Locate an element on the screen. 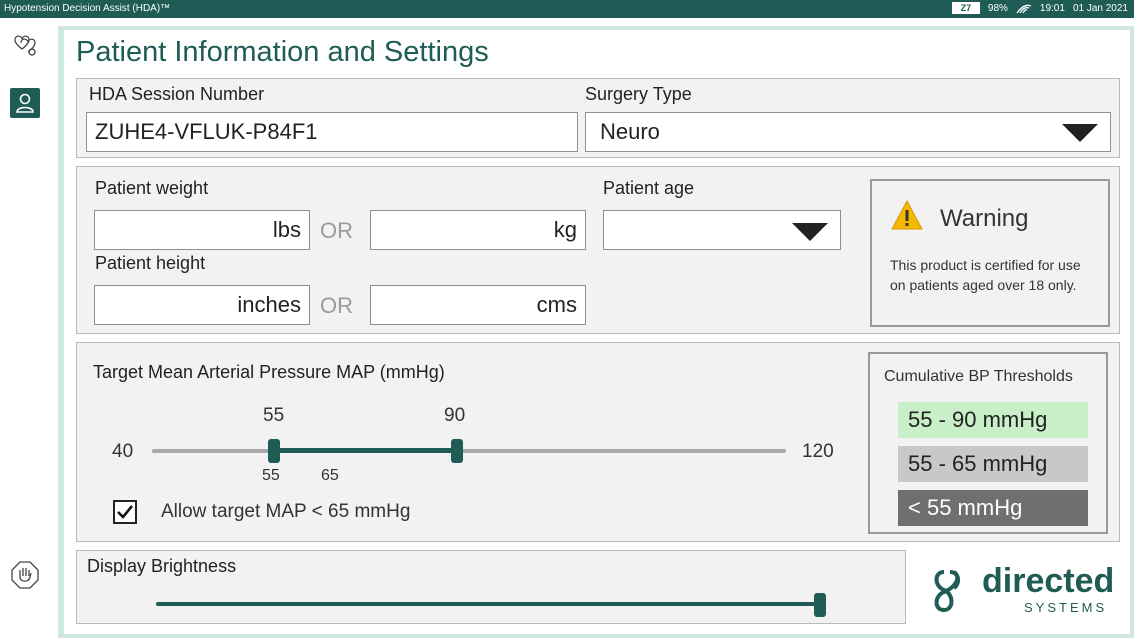 This screenshot has width=1134, height=638. map-lower-thumb is located at coordinates (274, 451).